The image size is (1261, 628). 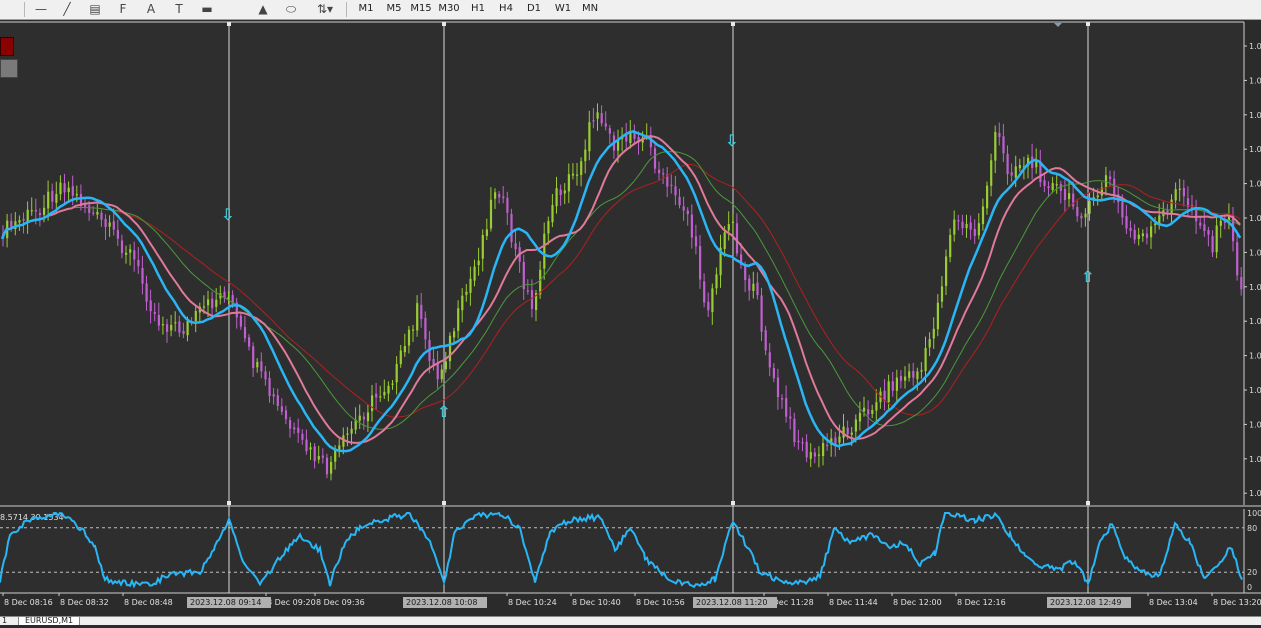 I want to click on timeframe-m15: M15, so click(x=421, y=9).